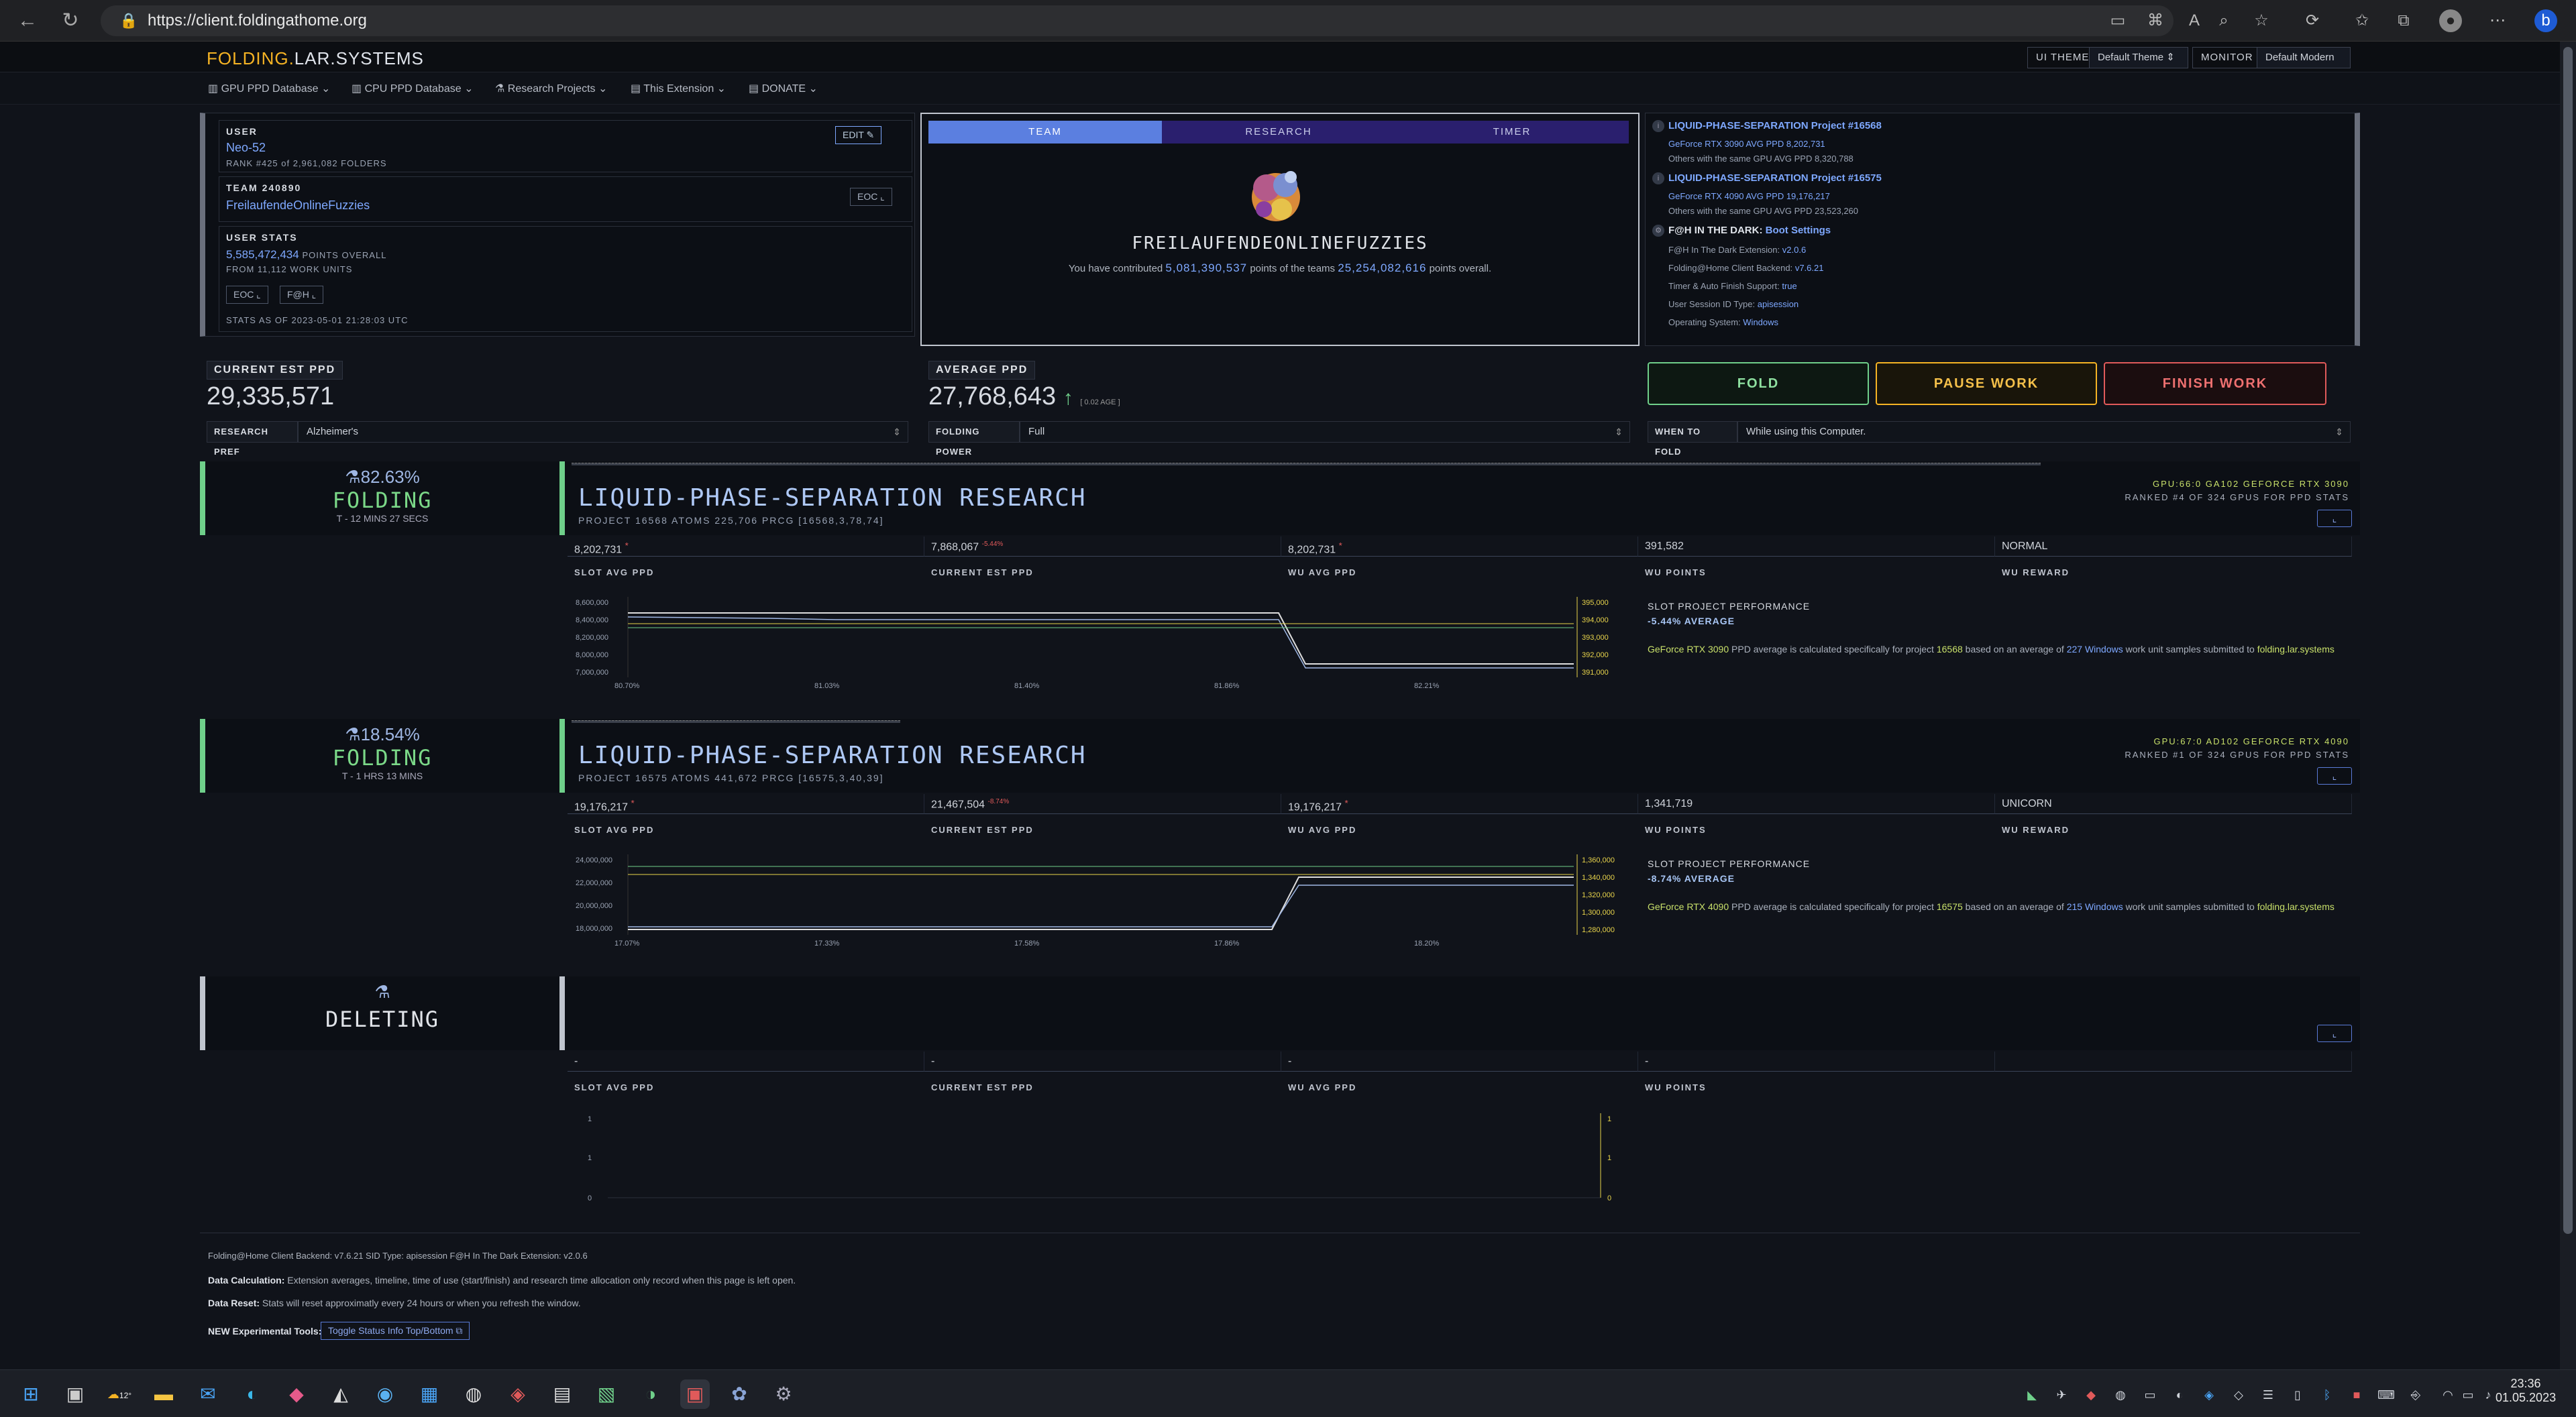 The height and width of the screenshot is (1417, 2576). Describe the element at coordinates (2356, 1395) in the screenshot. I see `tray-icon: ■` at that location.